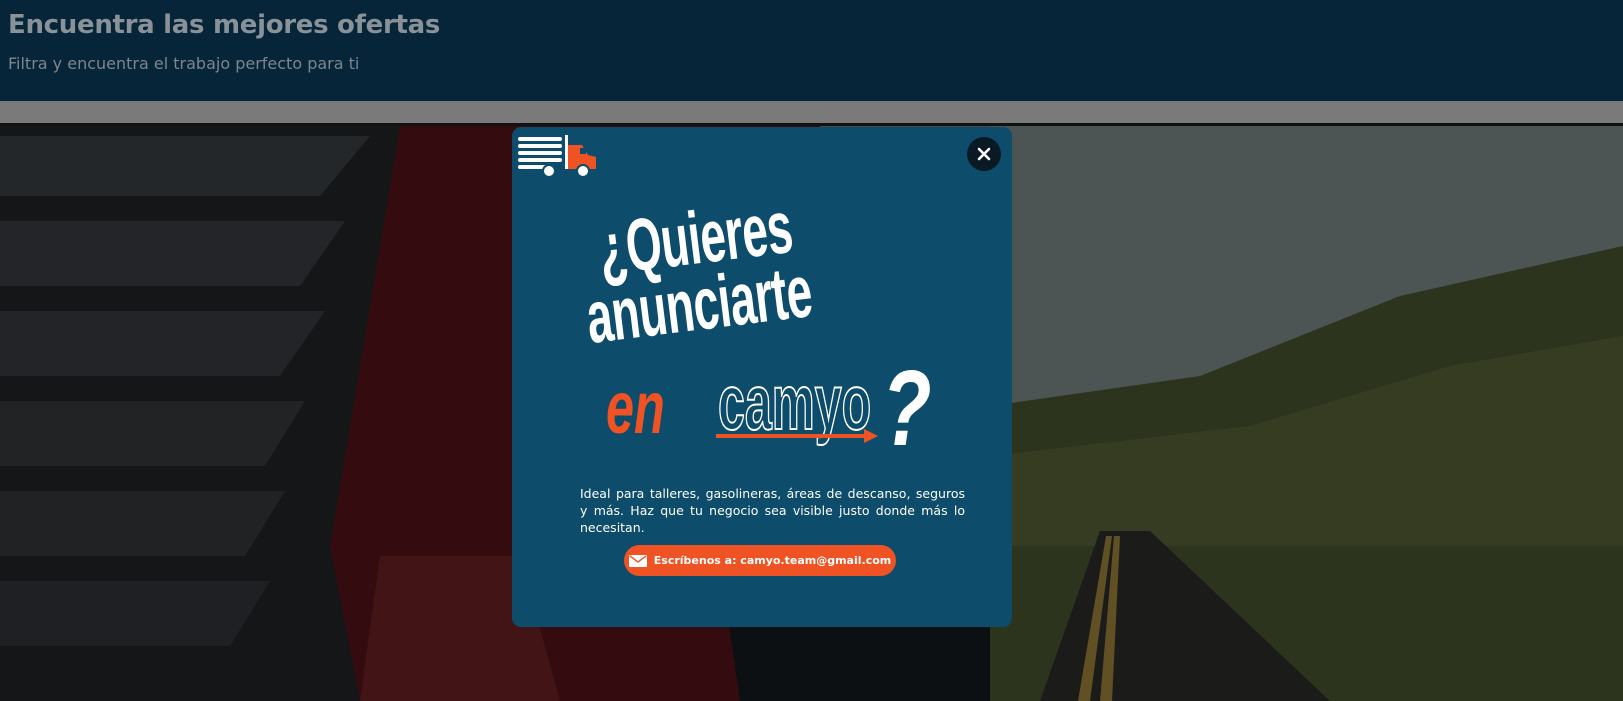 The height and width of the screenshot is (701, 1623). I want to click on truck-logo-icon, so click(557, 156).